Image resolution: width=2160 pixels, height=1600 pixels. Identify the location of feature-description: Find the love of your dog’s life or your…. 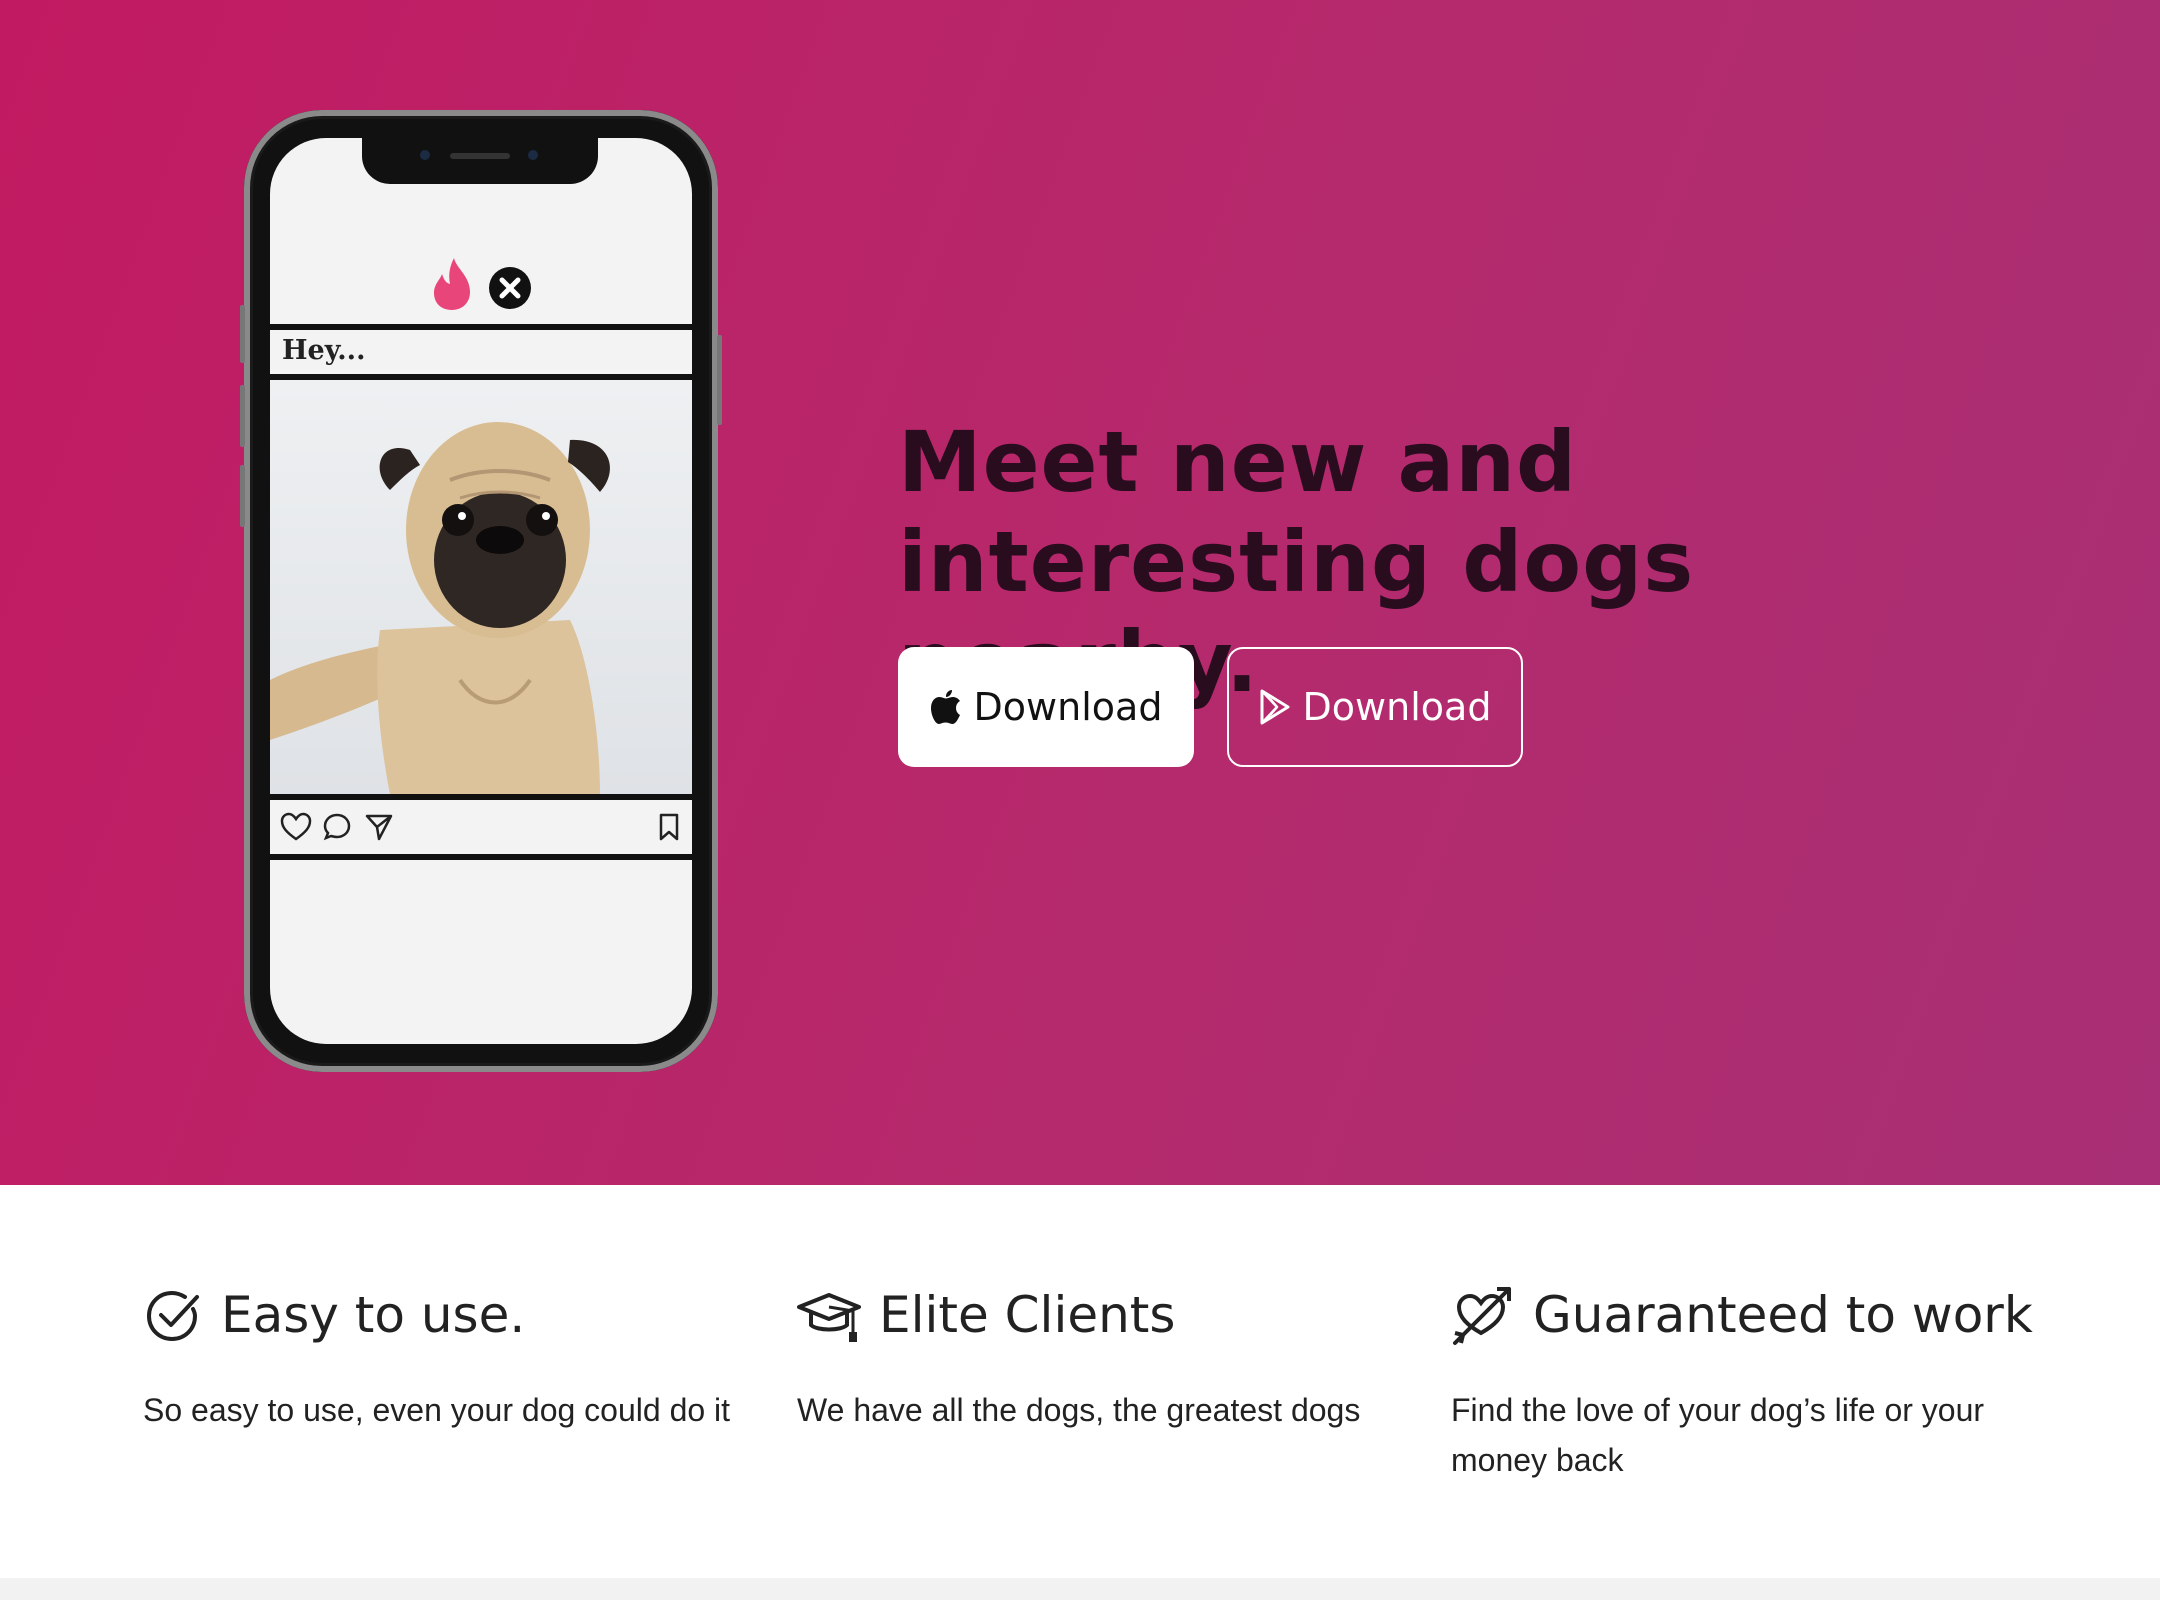
(1718, 1435).